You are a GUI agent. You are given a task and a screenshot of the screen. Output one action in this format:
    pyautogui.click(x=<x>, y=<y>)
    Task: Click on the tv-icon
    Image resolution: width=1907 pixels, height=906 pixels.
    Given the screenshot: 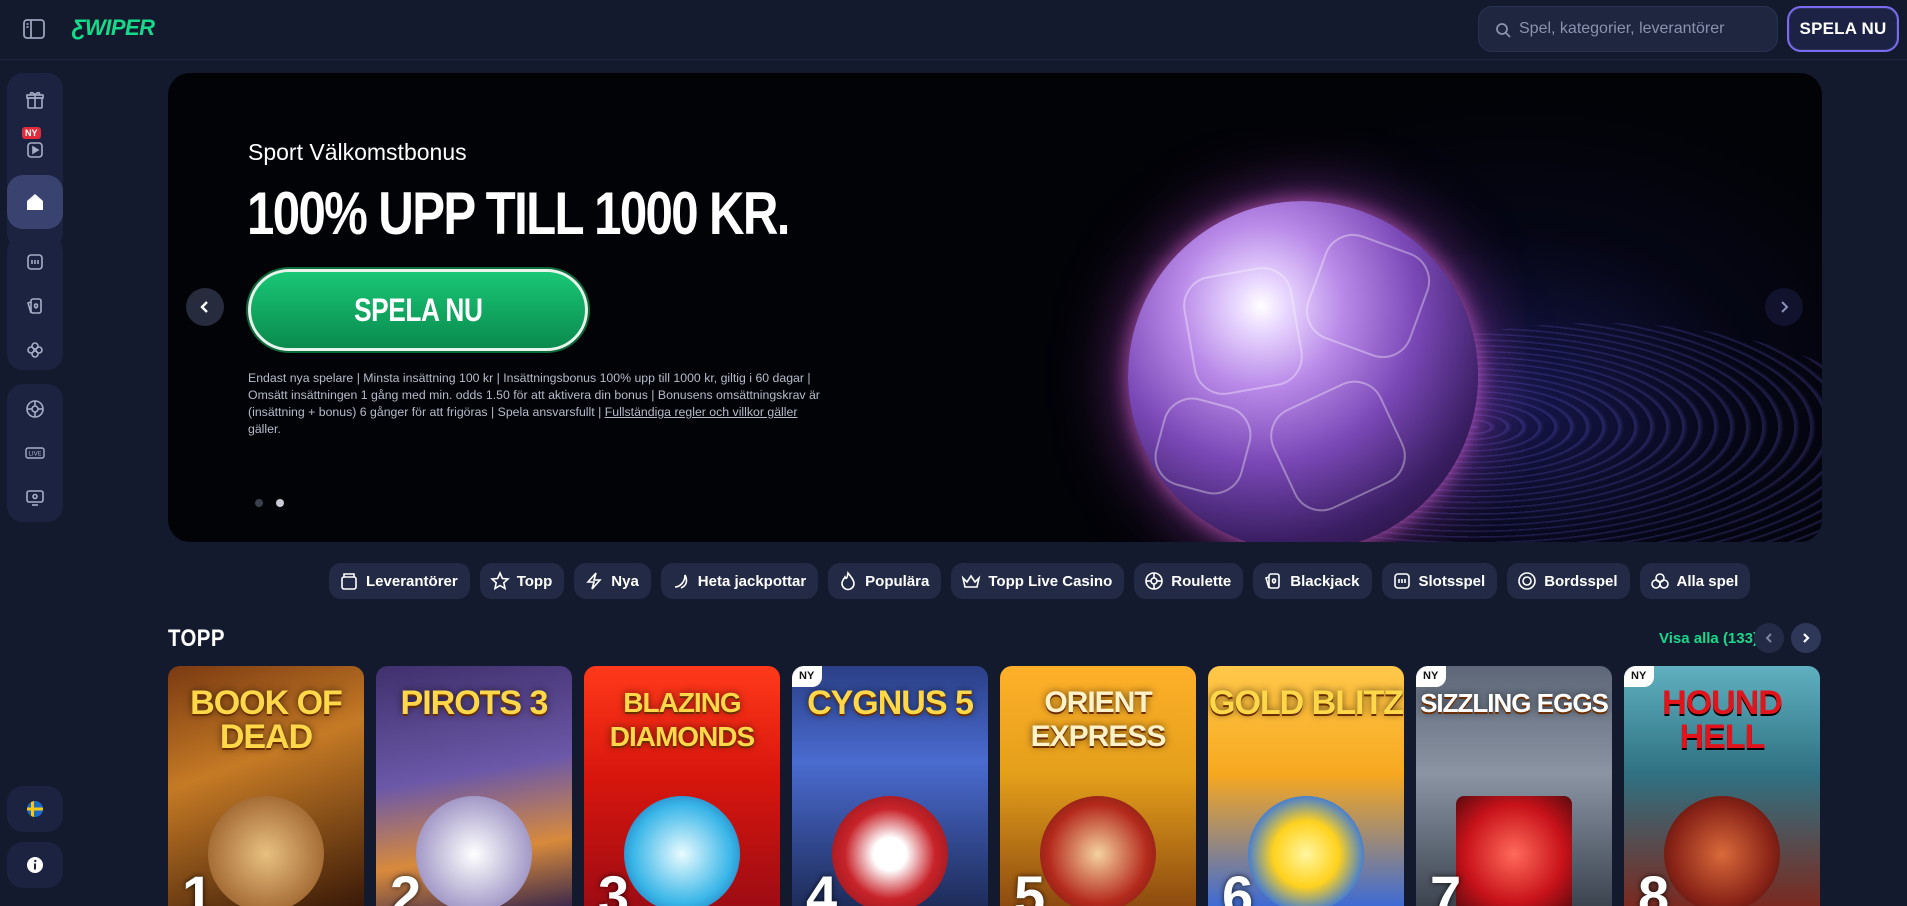 What is the action you would take?
    pyautogui.click(x=35, y=498)
    